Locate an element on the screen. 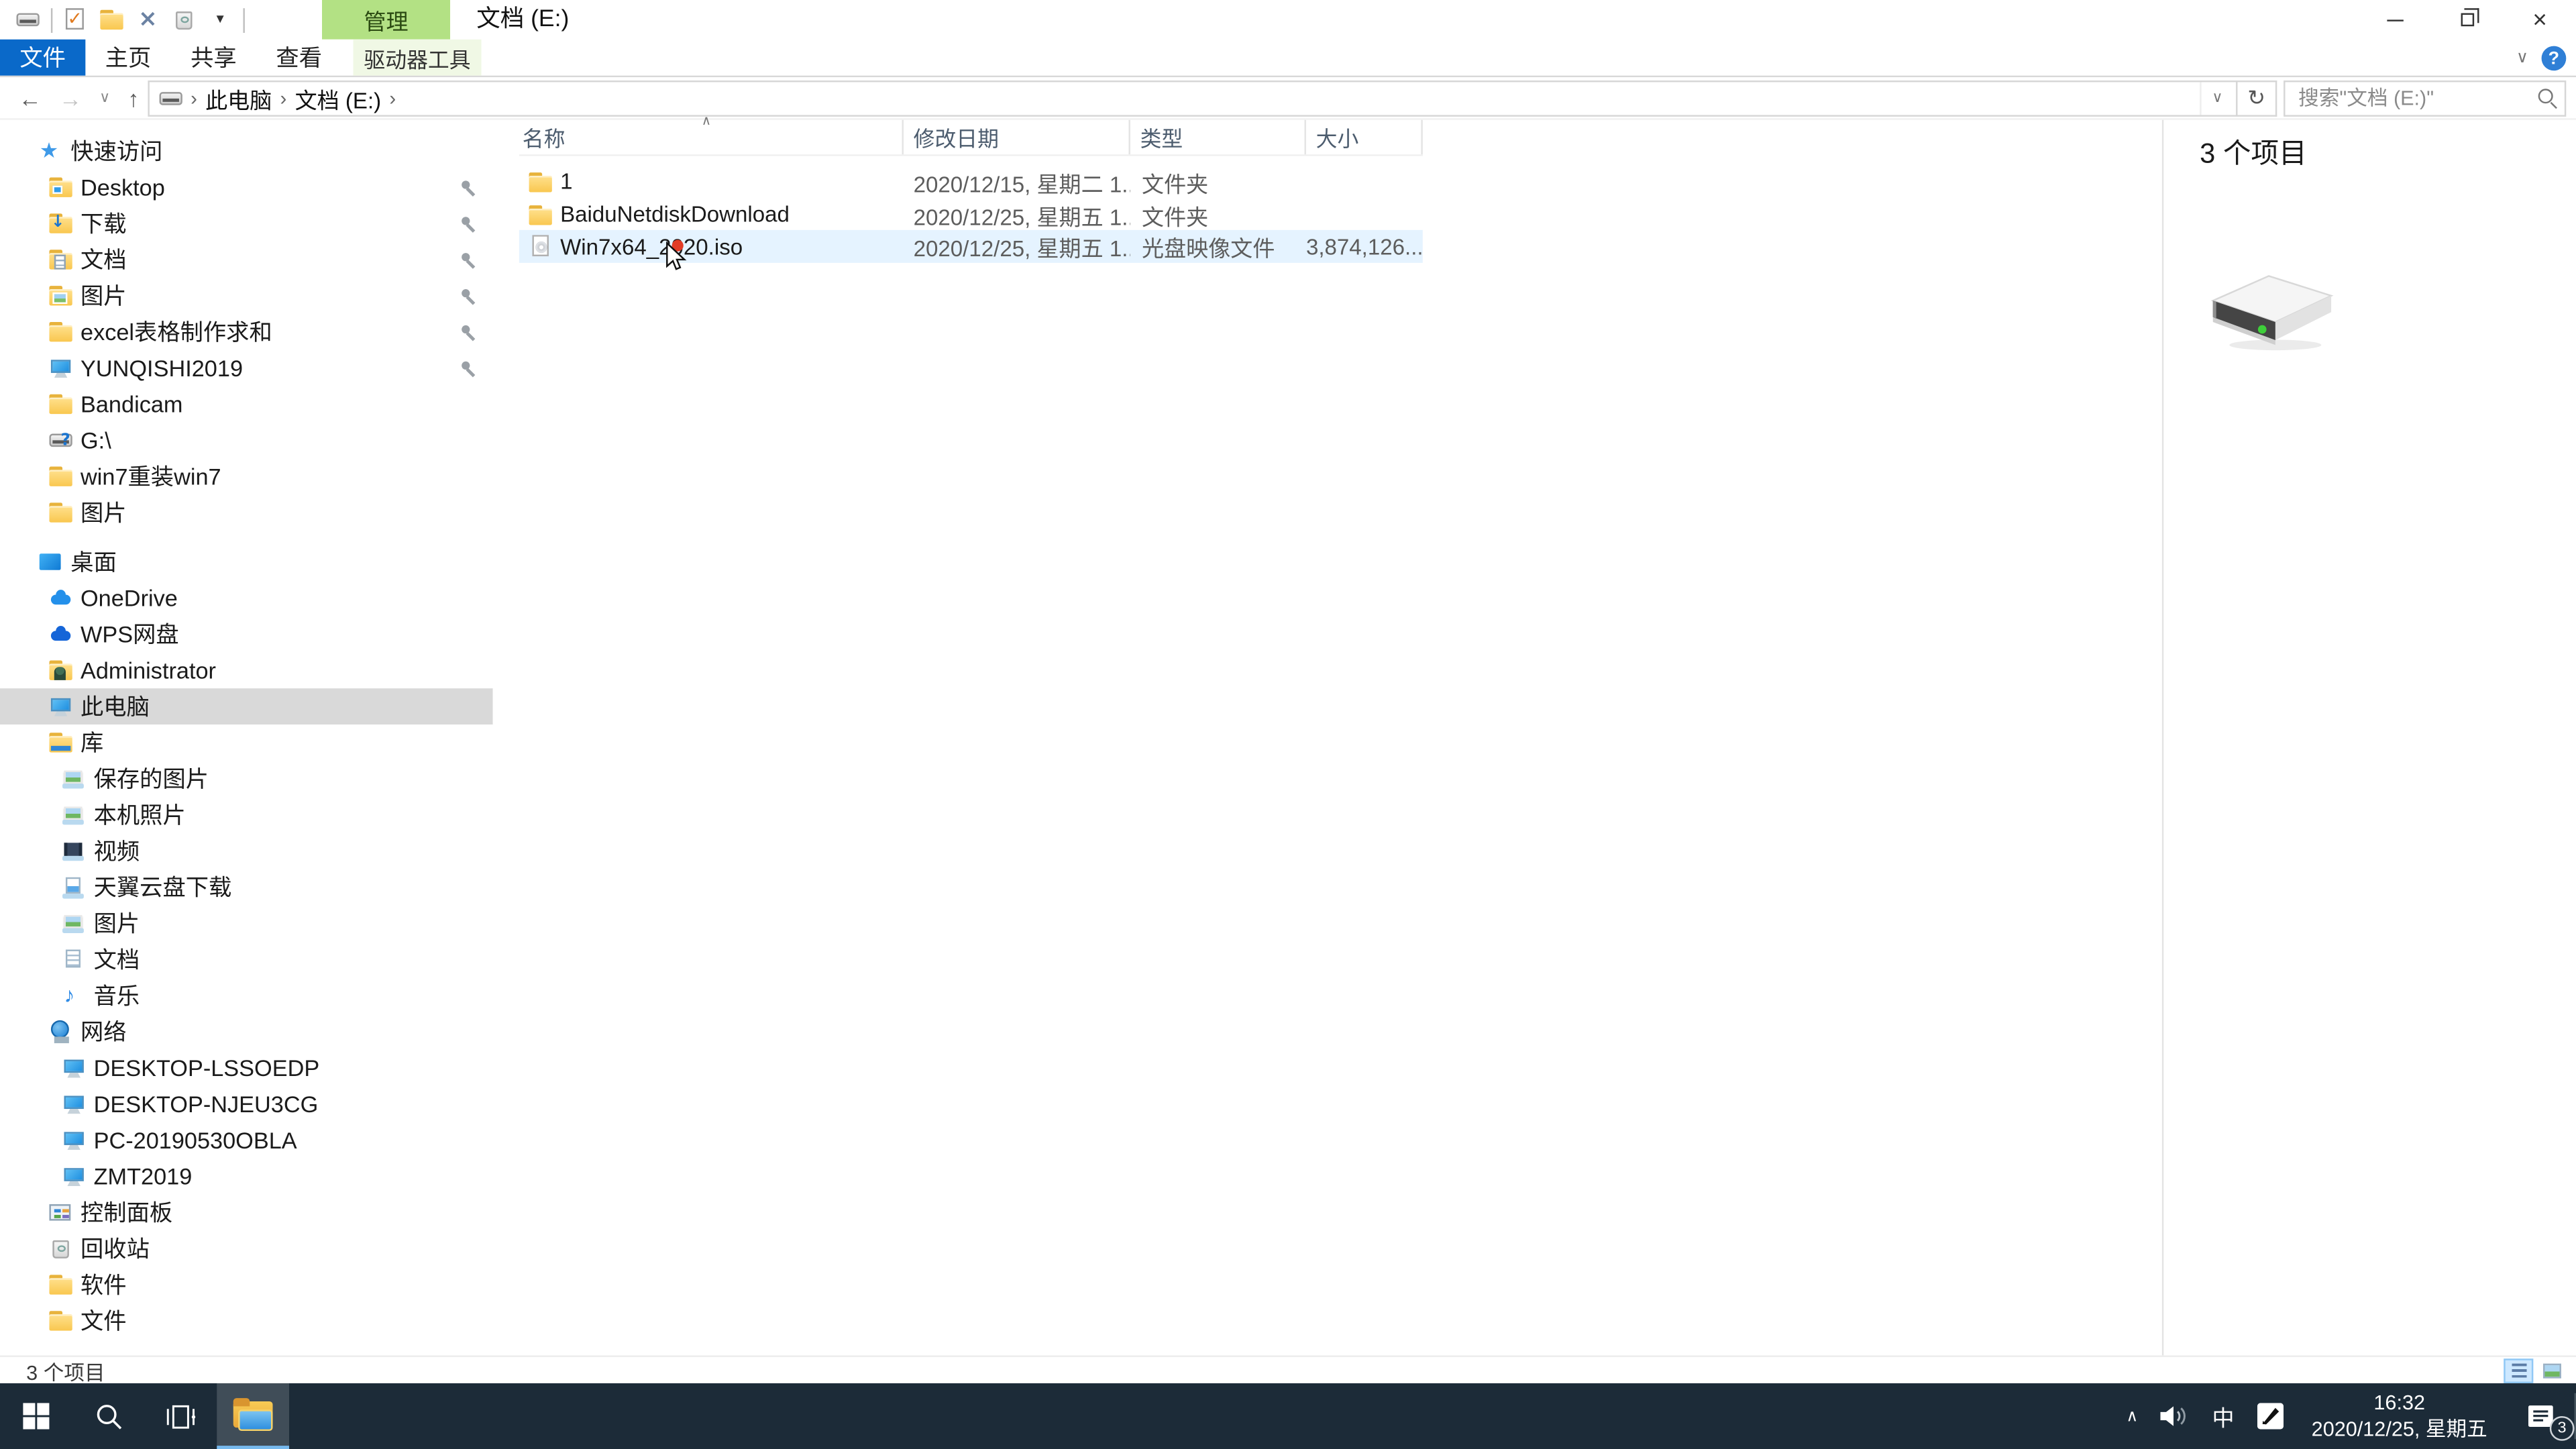 The image size is (2576, 1449). tab-view: 查看 is located at coordinates (298, 58).